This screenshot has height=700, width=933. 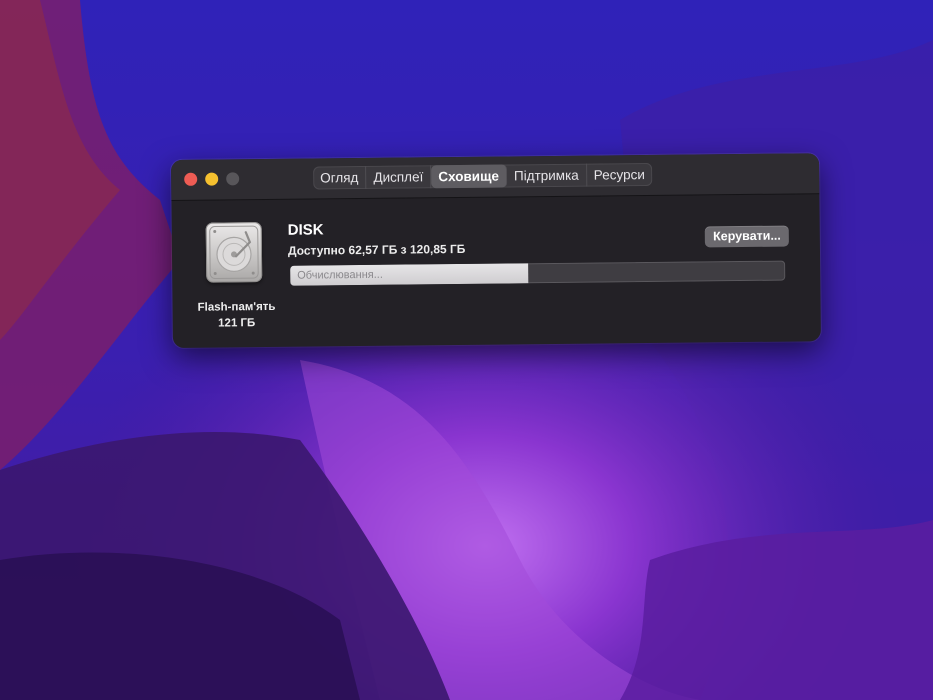 What do you see at coordinates (233, 179) in the screenshot?
I see `zoom-button` at bounding box center [233, 179].